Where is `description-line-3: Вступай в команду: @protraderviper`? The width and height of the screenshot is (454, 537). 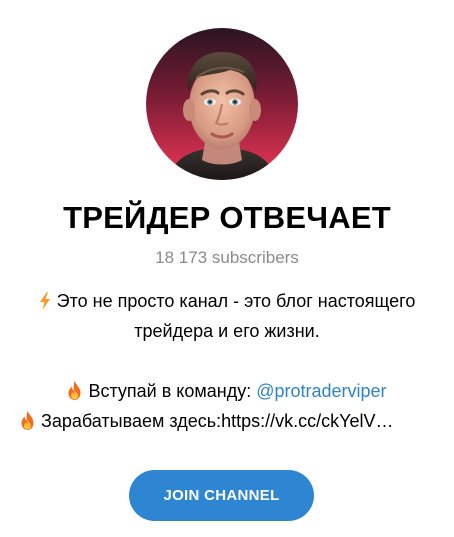
description-line-3: Вступай в команду: @protraderviper is located at coordinates (227, 391).